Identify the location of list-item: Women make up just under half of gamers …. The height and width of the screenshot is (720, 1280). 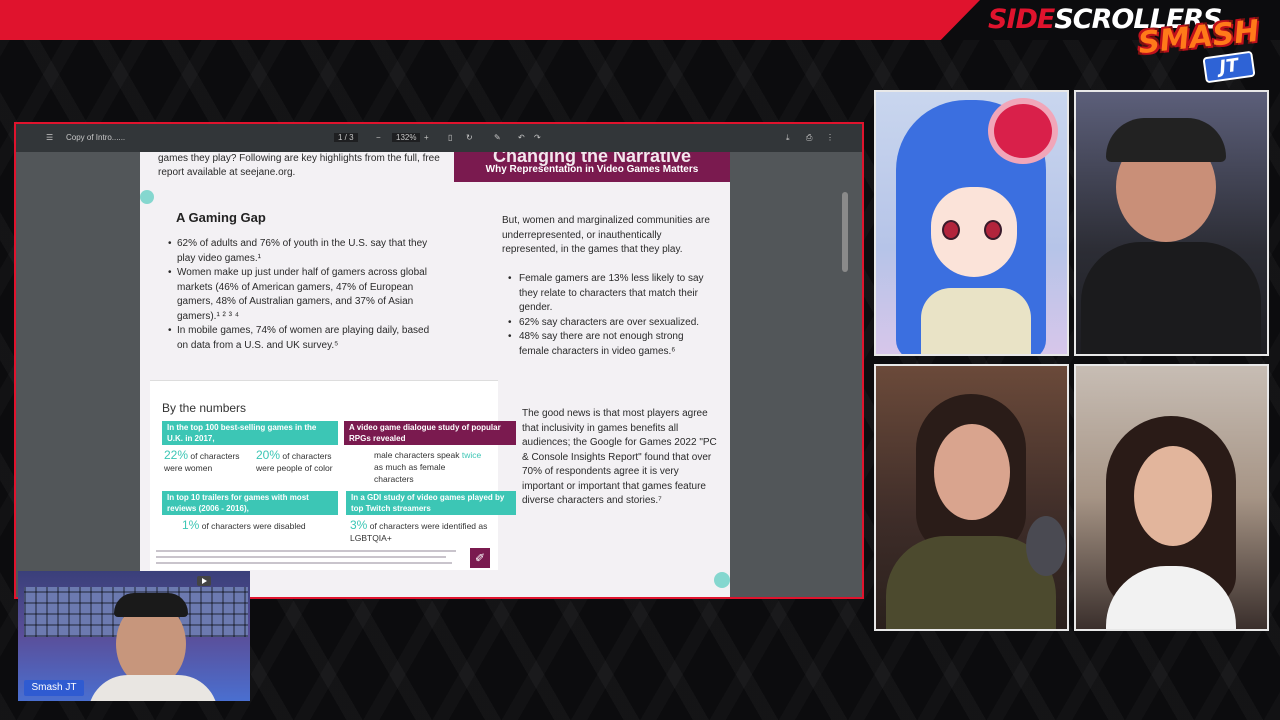
(299, 295).